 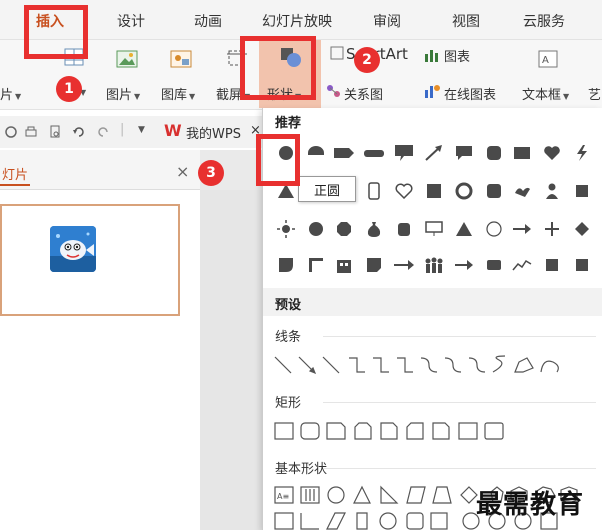 What do you see at coordinates (374, 153) in the screenshot?
I see `shape-rounded-bar-icon` at bounding box center [374, 153].